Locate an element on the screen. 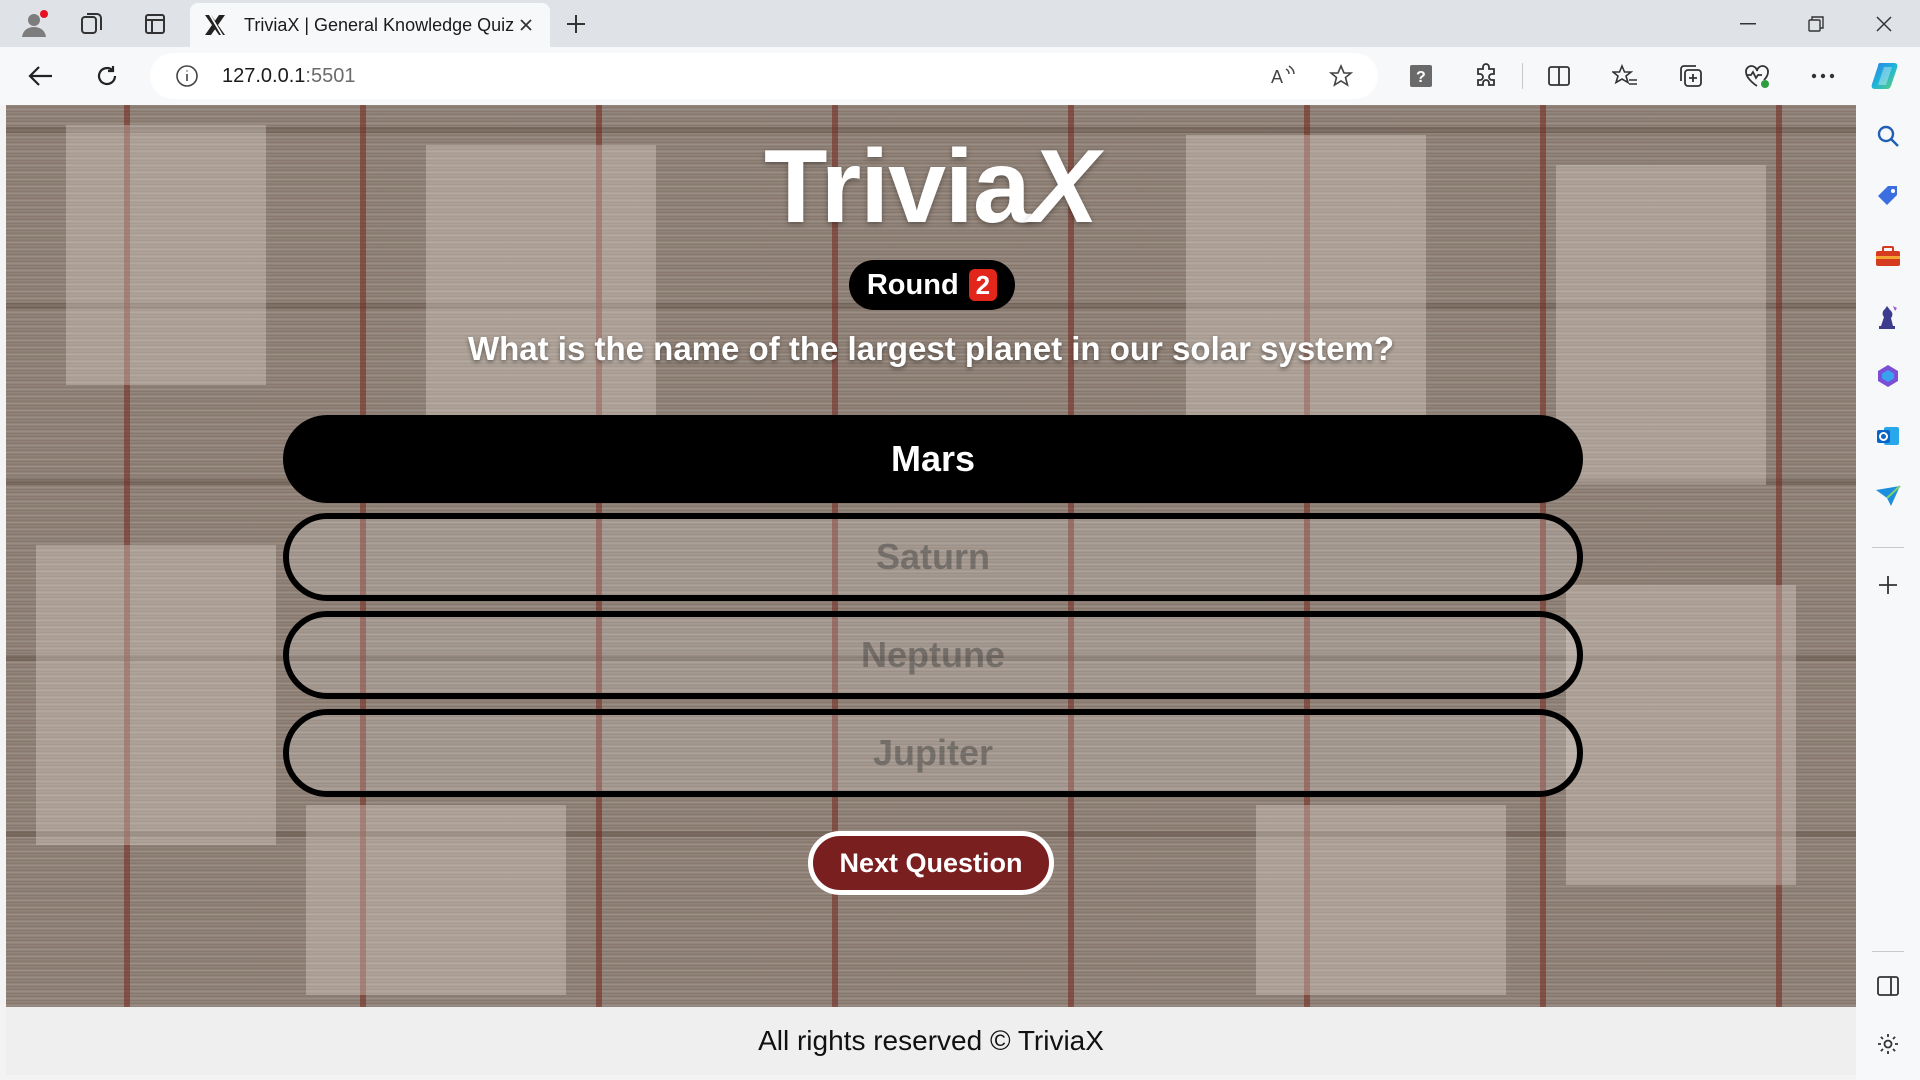 This screenshot has height=1080, width=1920. more-icon is located at coordinates (1823, 76).